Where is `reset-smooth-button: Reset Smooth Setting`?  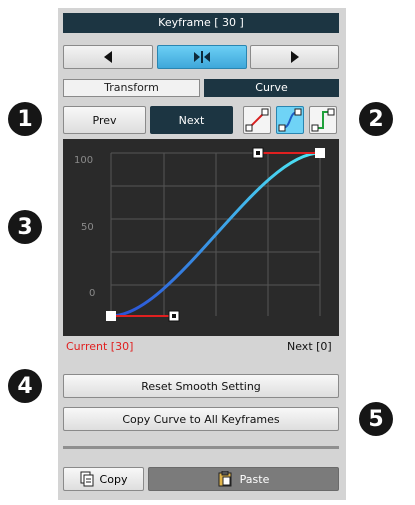
reset-smooth-button: Reset Smooth Setting is located at coordinates (201, 386).